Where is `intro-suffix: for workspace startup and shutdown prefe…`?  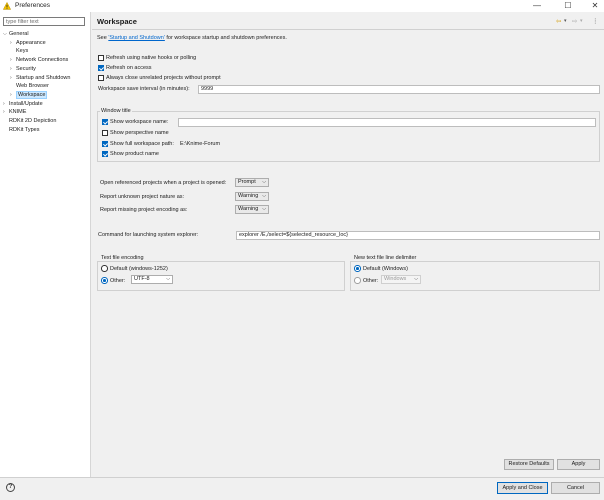
intro-suffix: for workspace startup and shutdown prefe… is located at coordinates (225, 38).